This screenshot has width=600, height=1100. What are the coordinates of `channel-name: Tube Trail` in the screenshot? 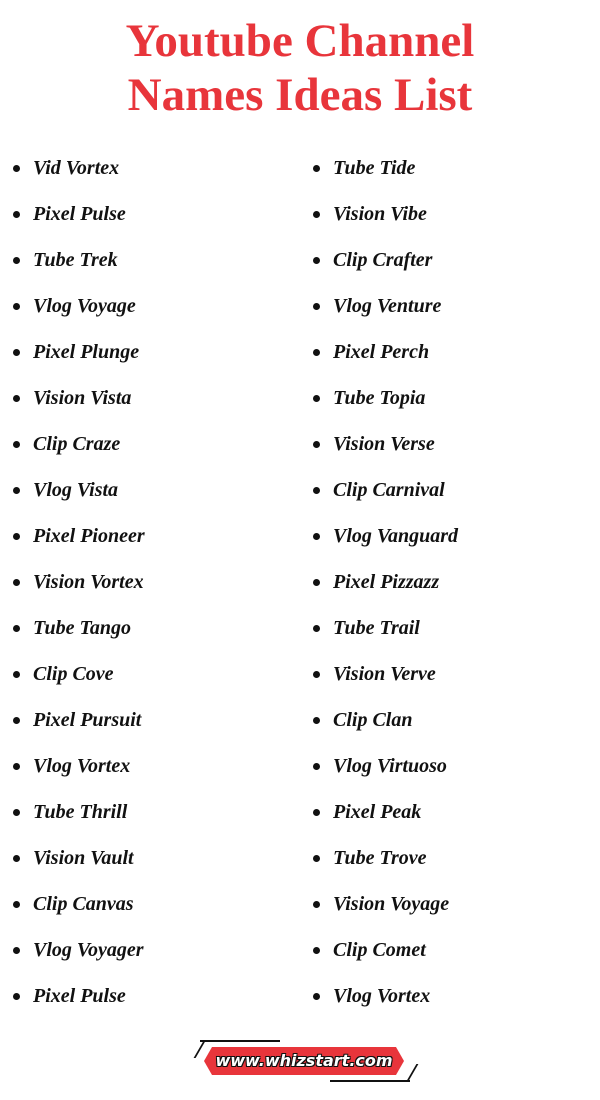 It's located at (376, 627).